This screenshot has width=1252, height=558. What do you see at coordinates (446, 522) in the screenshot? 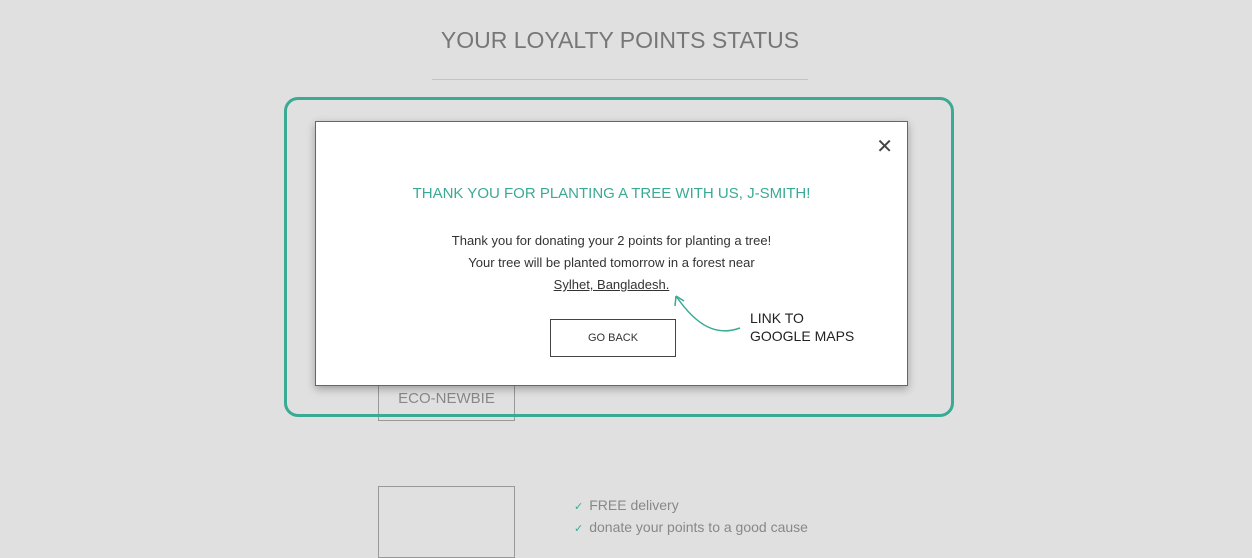
I see `tier-card` at bounding box center [446, 522].